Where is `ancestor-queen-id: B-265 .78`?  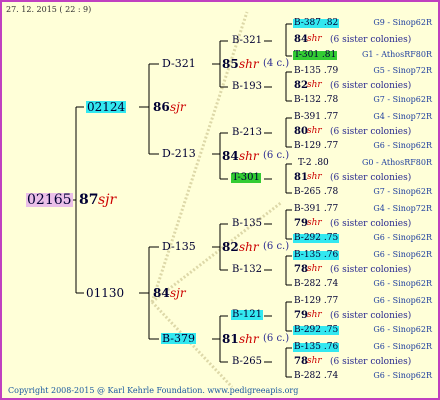
ancestor-queen-id: B-265 .78 is located at coordinates (316, 192).